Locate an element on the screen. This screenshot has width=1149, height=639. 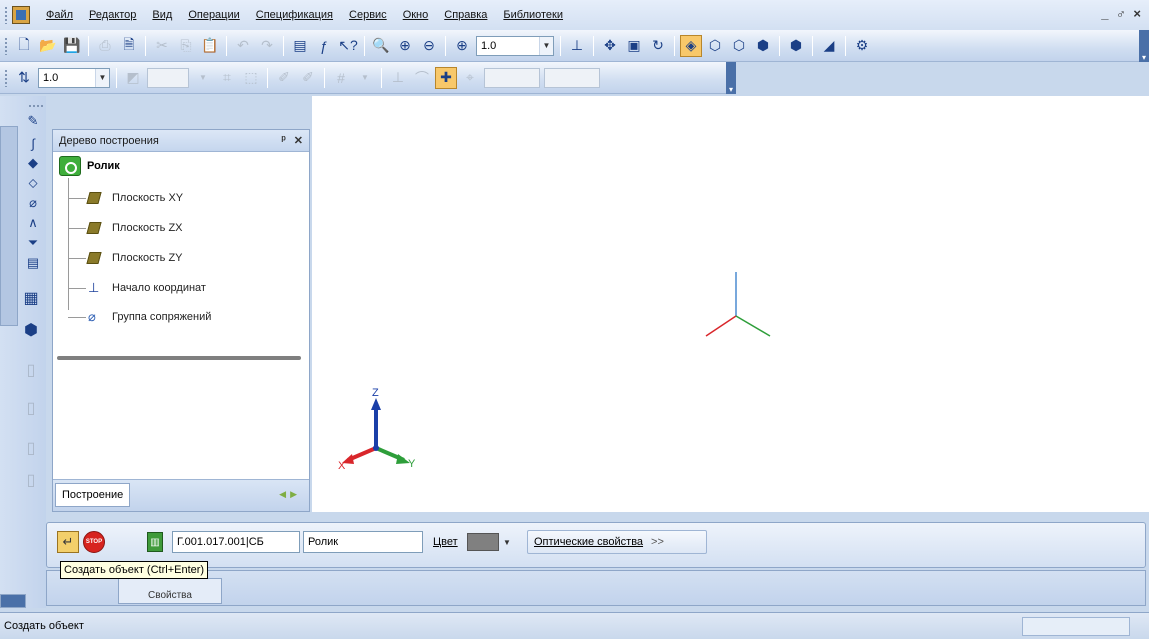
close-icon: ✕ is located at coordinates (298, 140).